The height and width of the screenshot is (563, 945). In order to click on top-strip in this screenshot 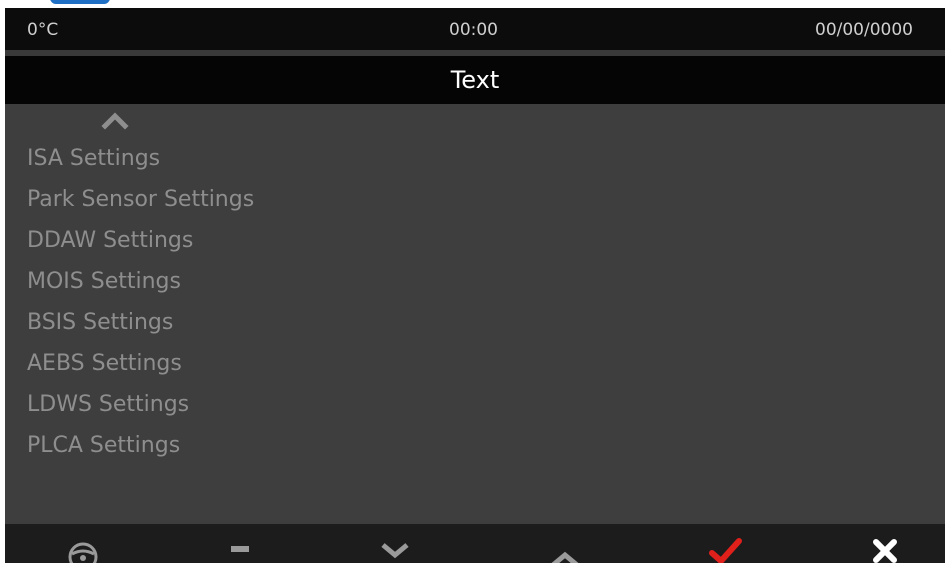, I will do `click(472, 4)`.